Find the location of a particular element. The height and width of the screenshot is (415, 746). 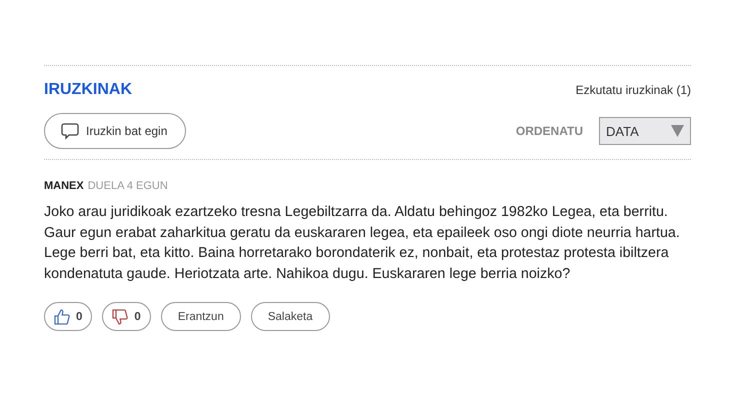

like-button: 0 is located at coordinates (68, 316).